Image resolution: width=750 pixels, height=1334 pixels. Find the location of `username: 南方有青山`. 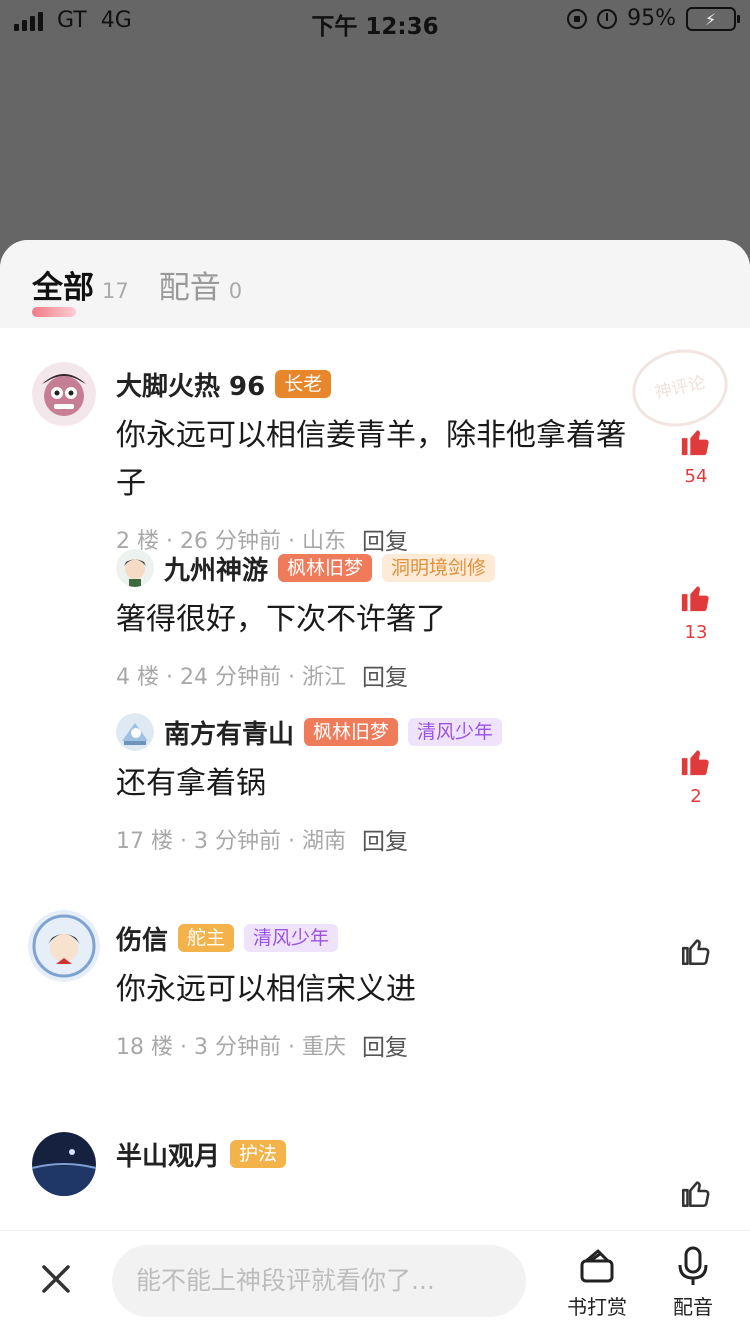

username: 南方有青山 is located at coordinates (229, 732).